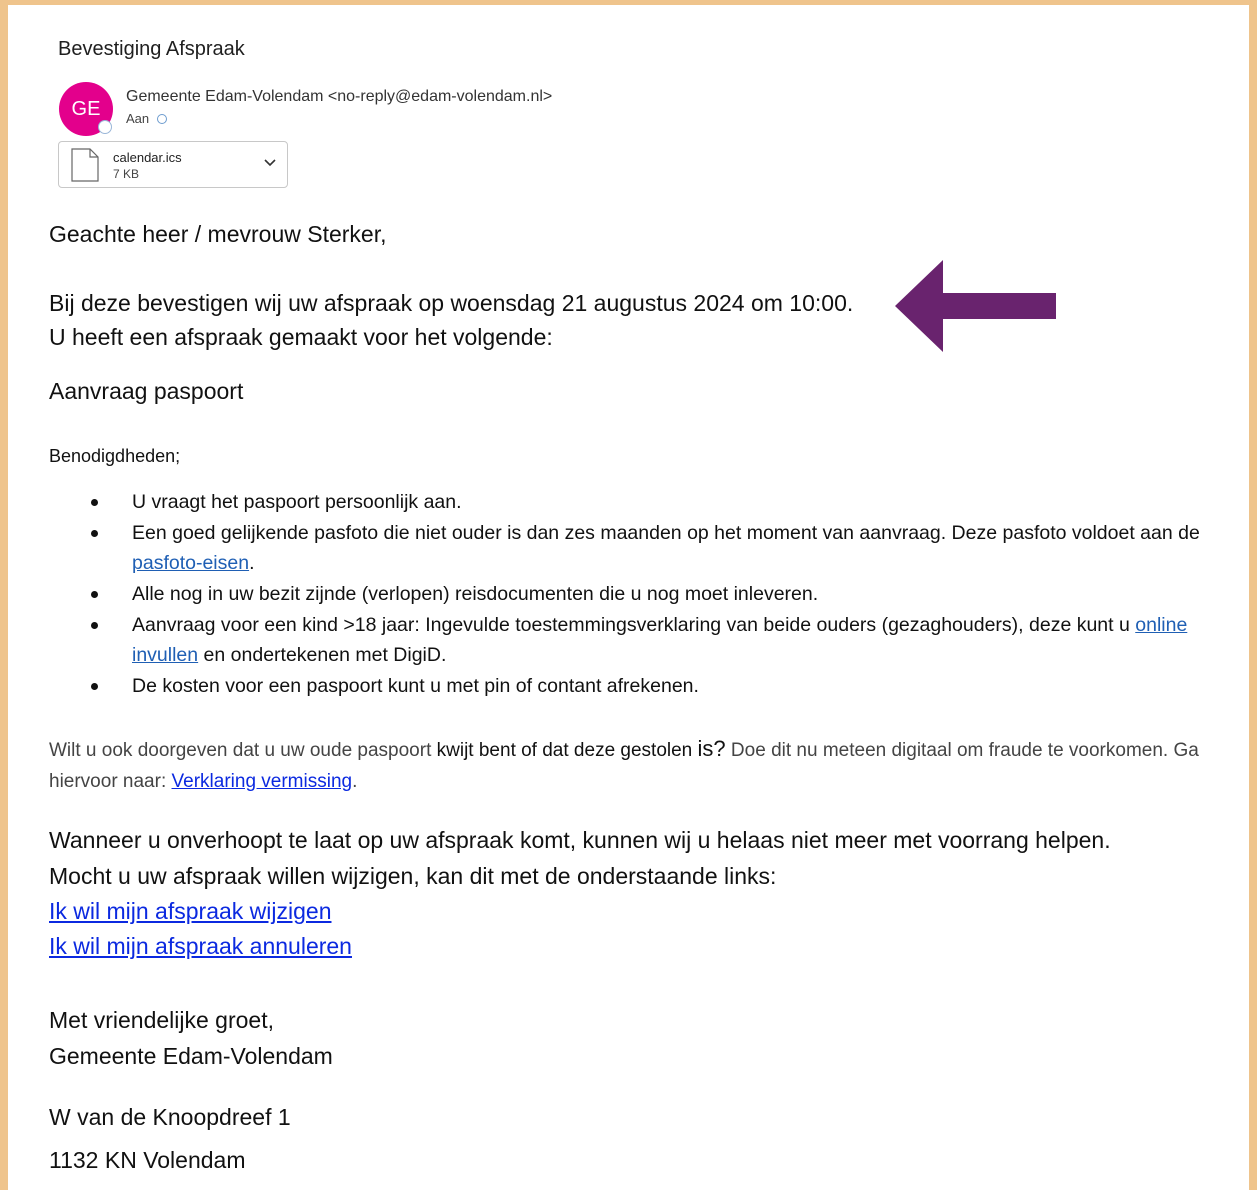  Describe the element at coordinates (126, 174) in the screenshot. I see `attachment-size: 7 KB` at that location.